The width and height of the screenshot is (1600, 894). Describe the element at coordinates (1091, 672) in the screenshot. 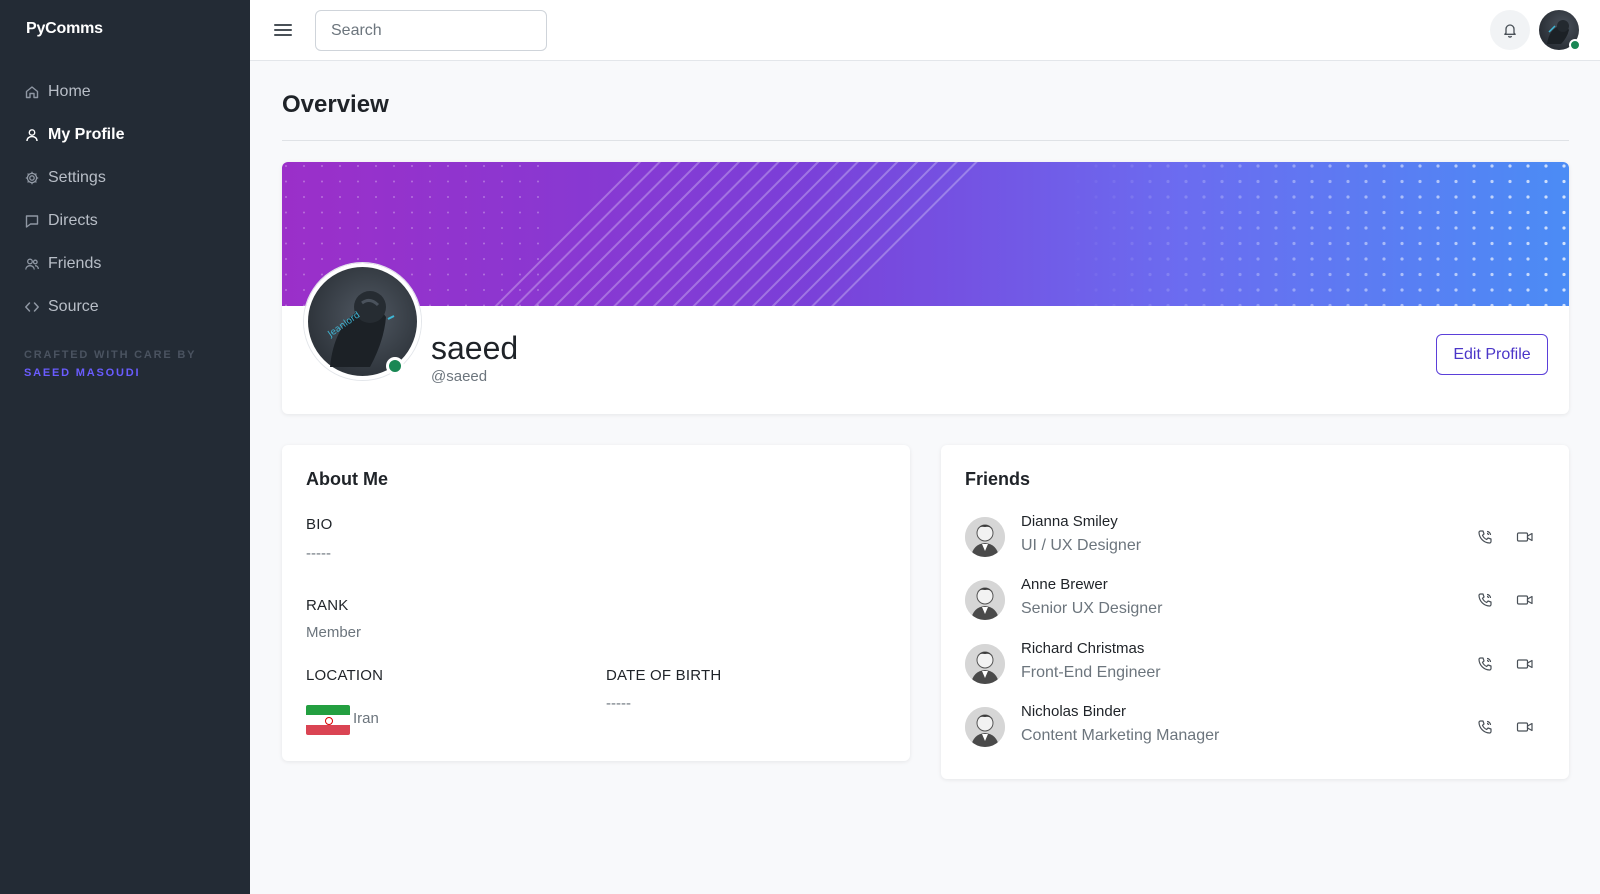

I see `friend-role: Front-End Engineer` at that location.